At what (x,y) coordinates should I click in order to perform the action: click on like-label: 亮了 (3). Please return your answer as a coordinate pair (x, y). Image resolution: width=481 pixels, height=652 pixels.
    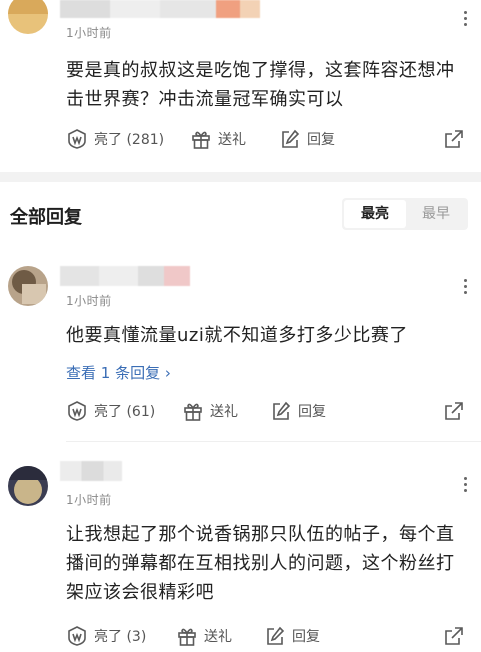
    Looking at the image, I should click on (120, 637).